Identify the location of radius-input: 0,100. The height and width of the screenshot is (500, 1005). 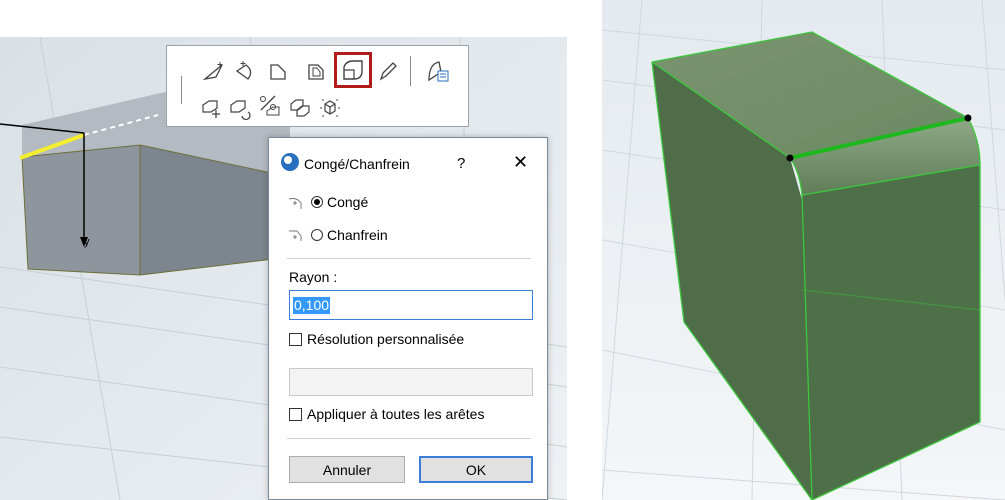
(411, 305).